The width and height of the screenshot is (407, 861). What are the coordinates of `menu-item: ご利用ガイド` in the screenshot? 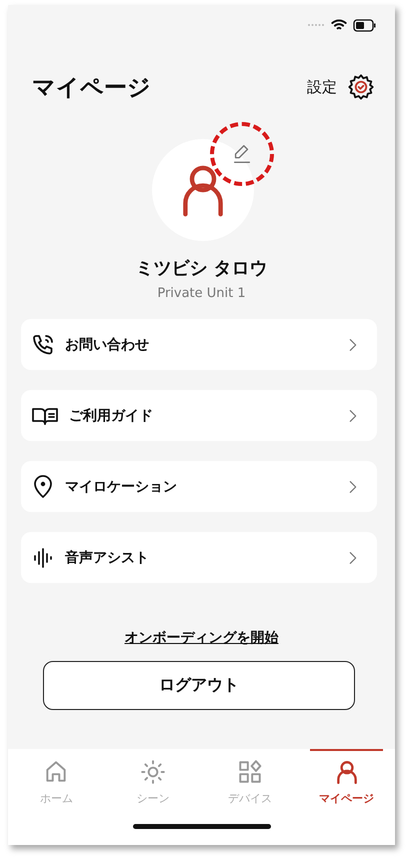 It's located at (199, 415).